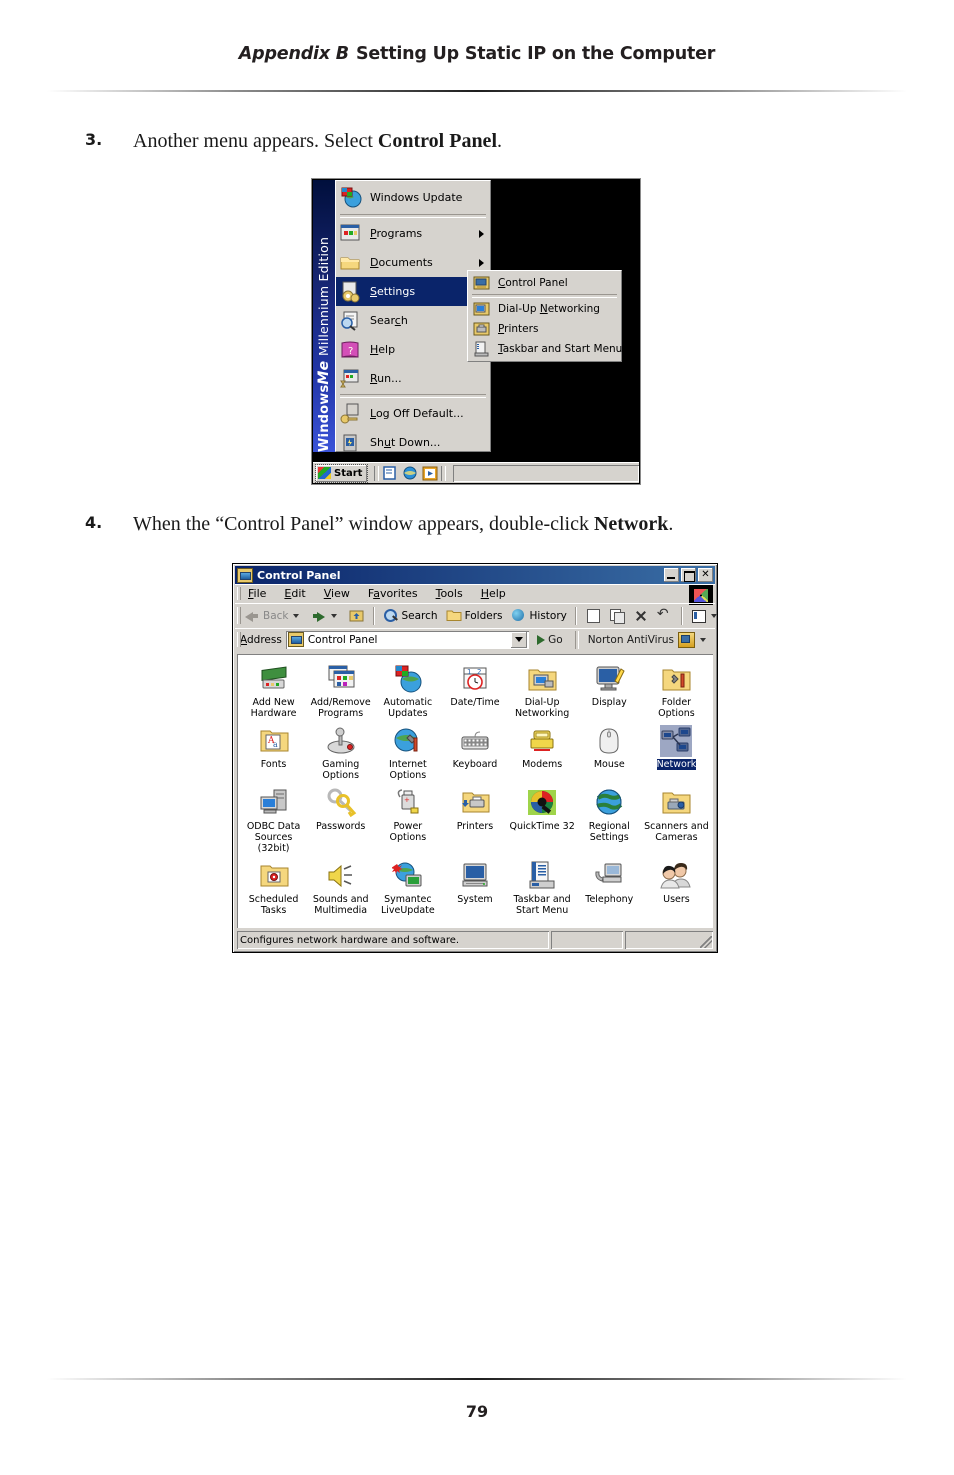  Describe the element at coordinates (351, 197) in the screenshot. I see `windows-update-icon` at that location.